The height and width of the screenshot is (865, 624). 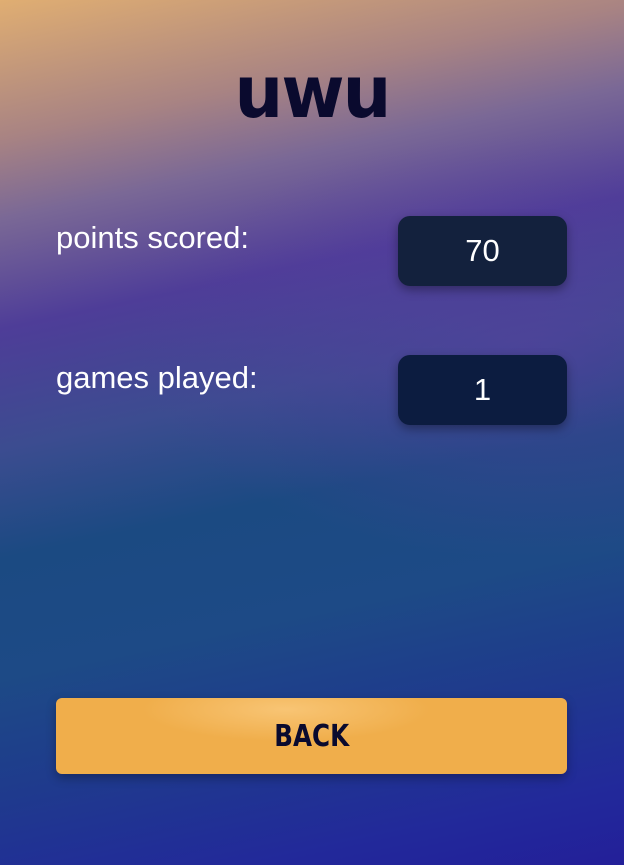 I want to click on points-scored-label: points scored:, so click(x=152, y=237).